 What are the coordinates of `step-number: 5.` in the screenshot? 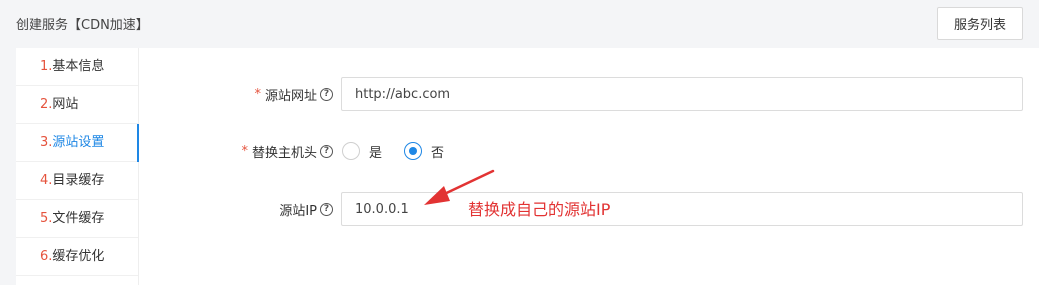 It's located at (46, 218).